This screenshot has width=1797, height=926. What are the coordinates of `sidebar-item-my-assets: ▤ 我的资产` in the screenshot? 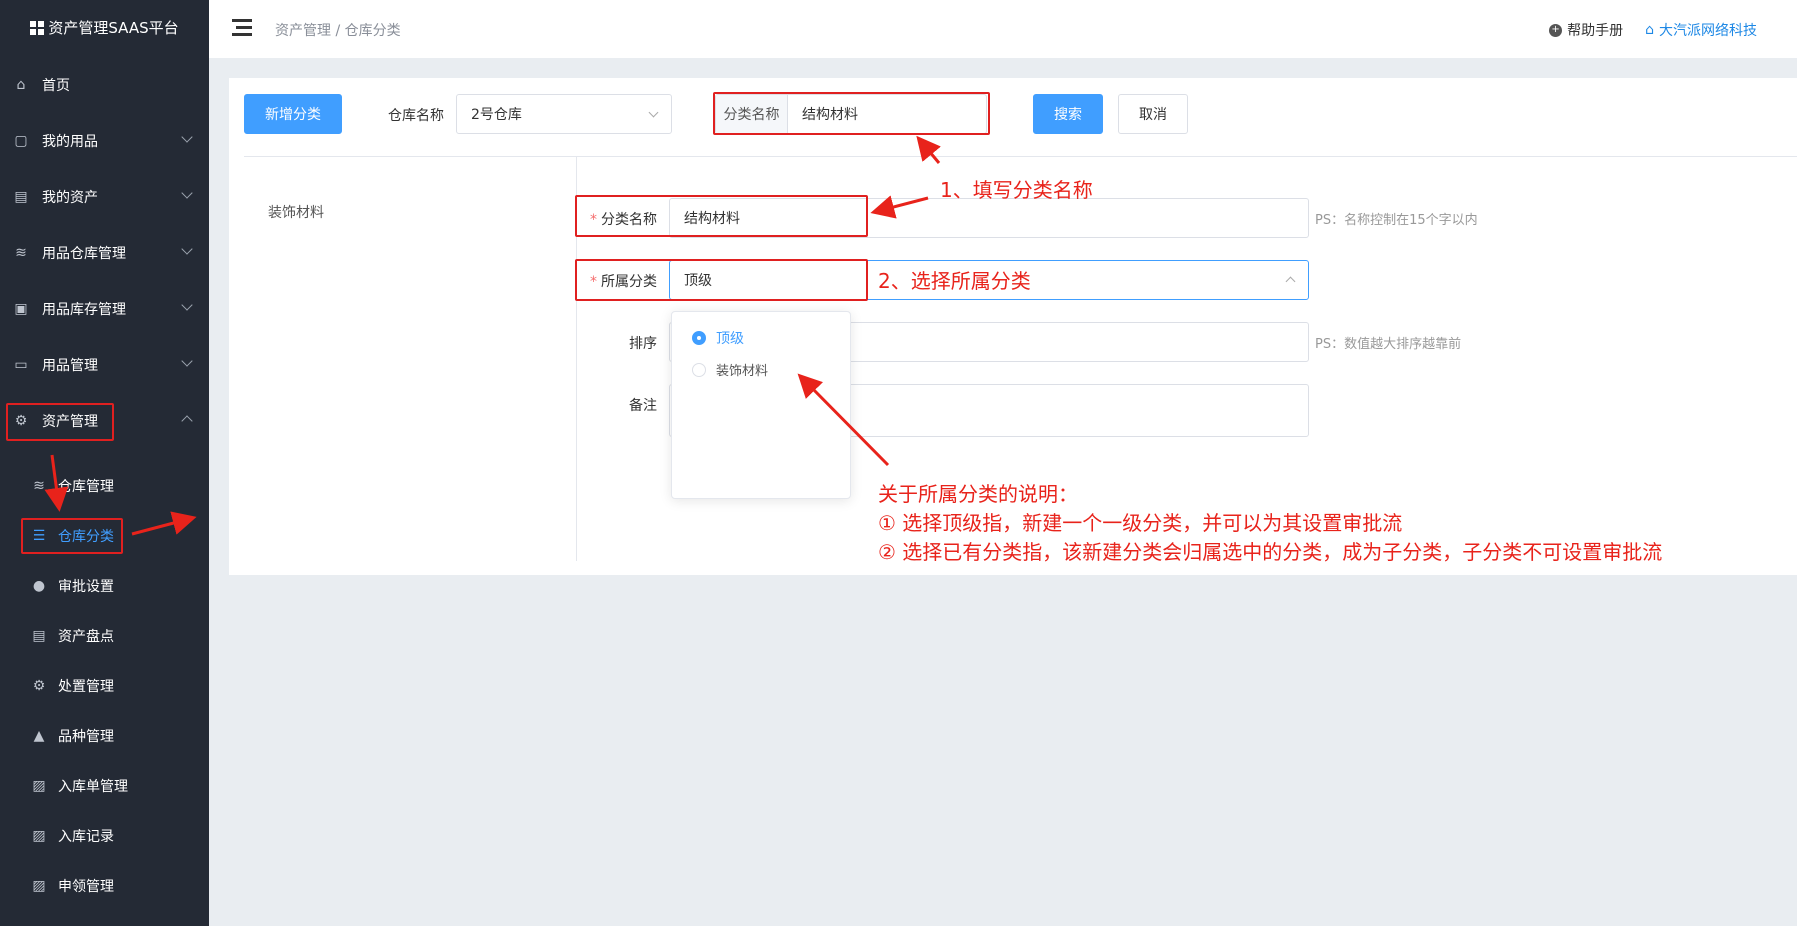 It's located at (104, 197).